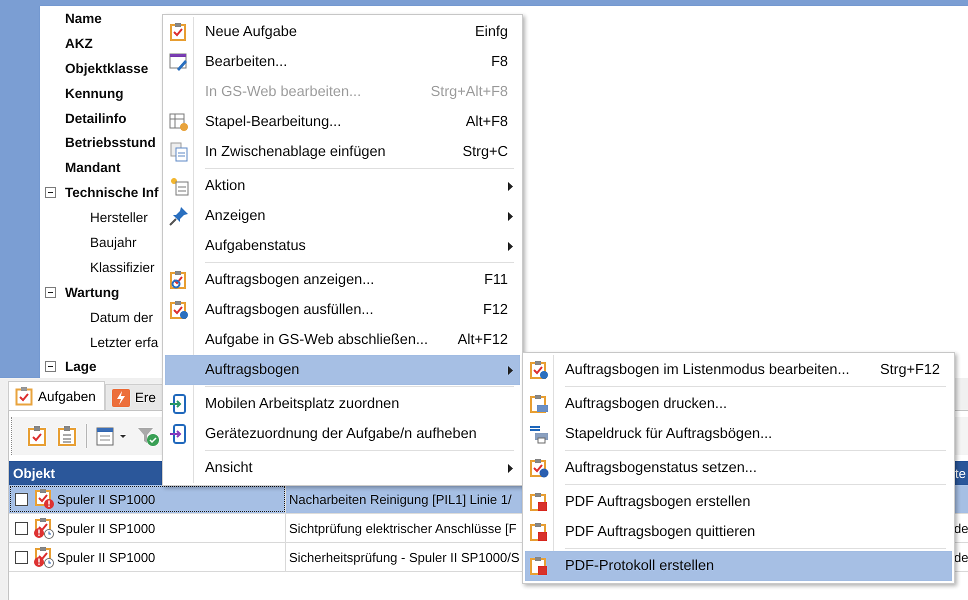 This screenshot has height=600, width=968. Describe the element at coordinates (83, 18) in the screenshot. I see `property-label: Name` at that location.